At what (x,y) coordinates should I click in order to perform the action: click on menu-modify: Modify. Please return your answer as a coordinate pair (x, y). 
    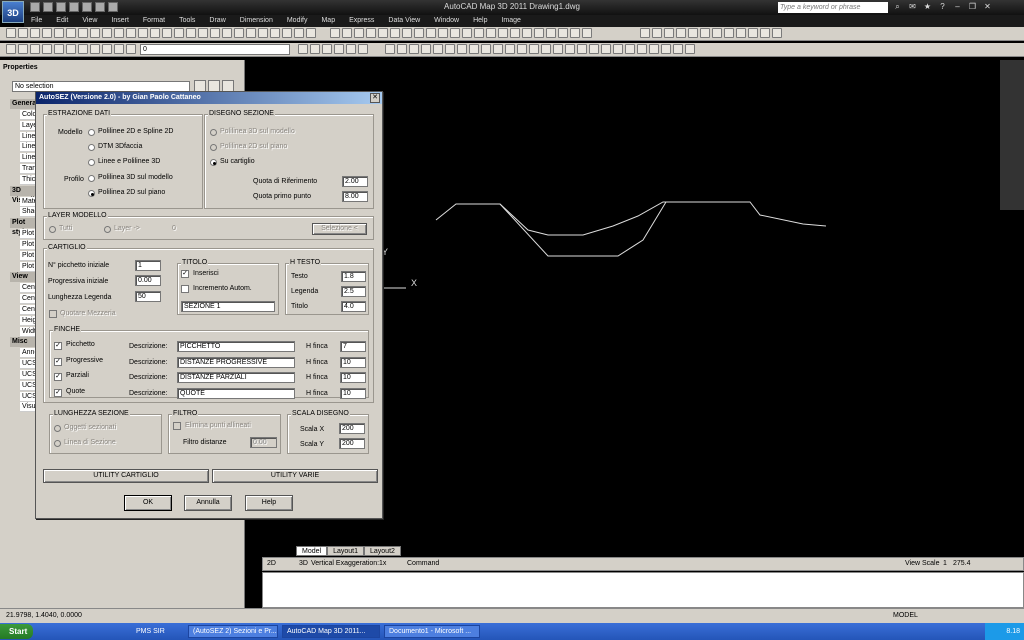
    Looking at the image, I should click on (297, 21).